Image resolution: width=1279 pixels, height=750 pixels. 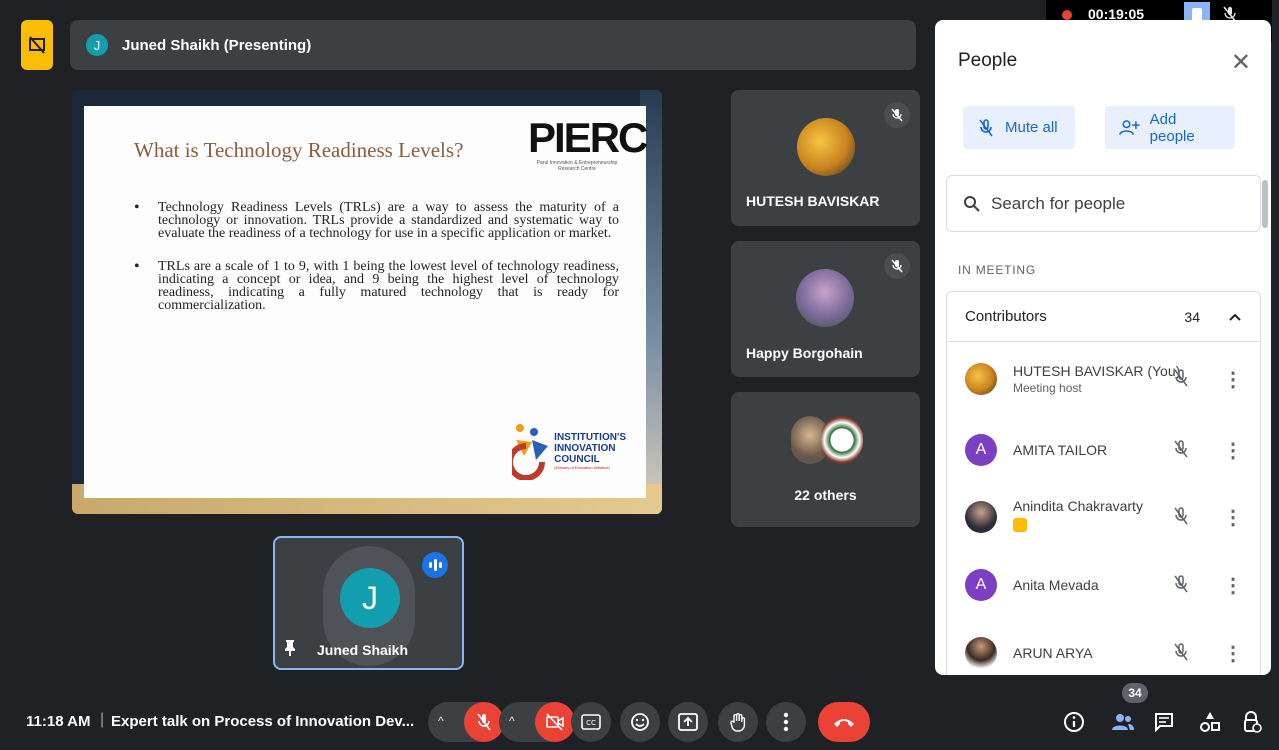 What do you see at coordinates (972, 203) in the screenshot?
I see `search-icon` at bounding box center [972, 203].